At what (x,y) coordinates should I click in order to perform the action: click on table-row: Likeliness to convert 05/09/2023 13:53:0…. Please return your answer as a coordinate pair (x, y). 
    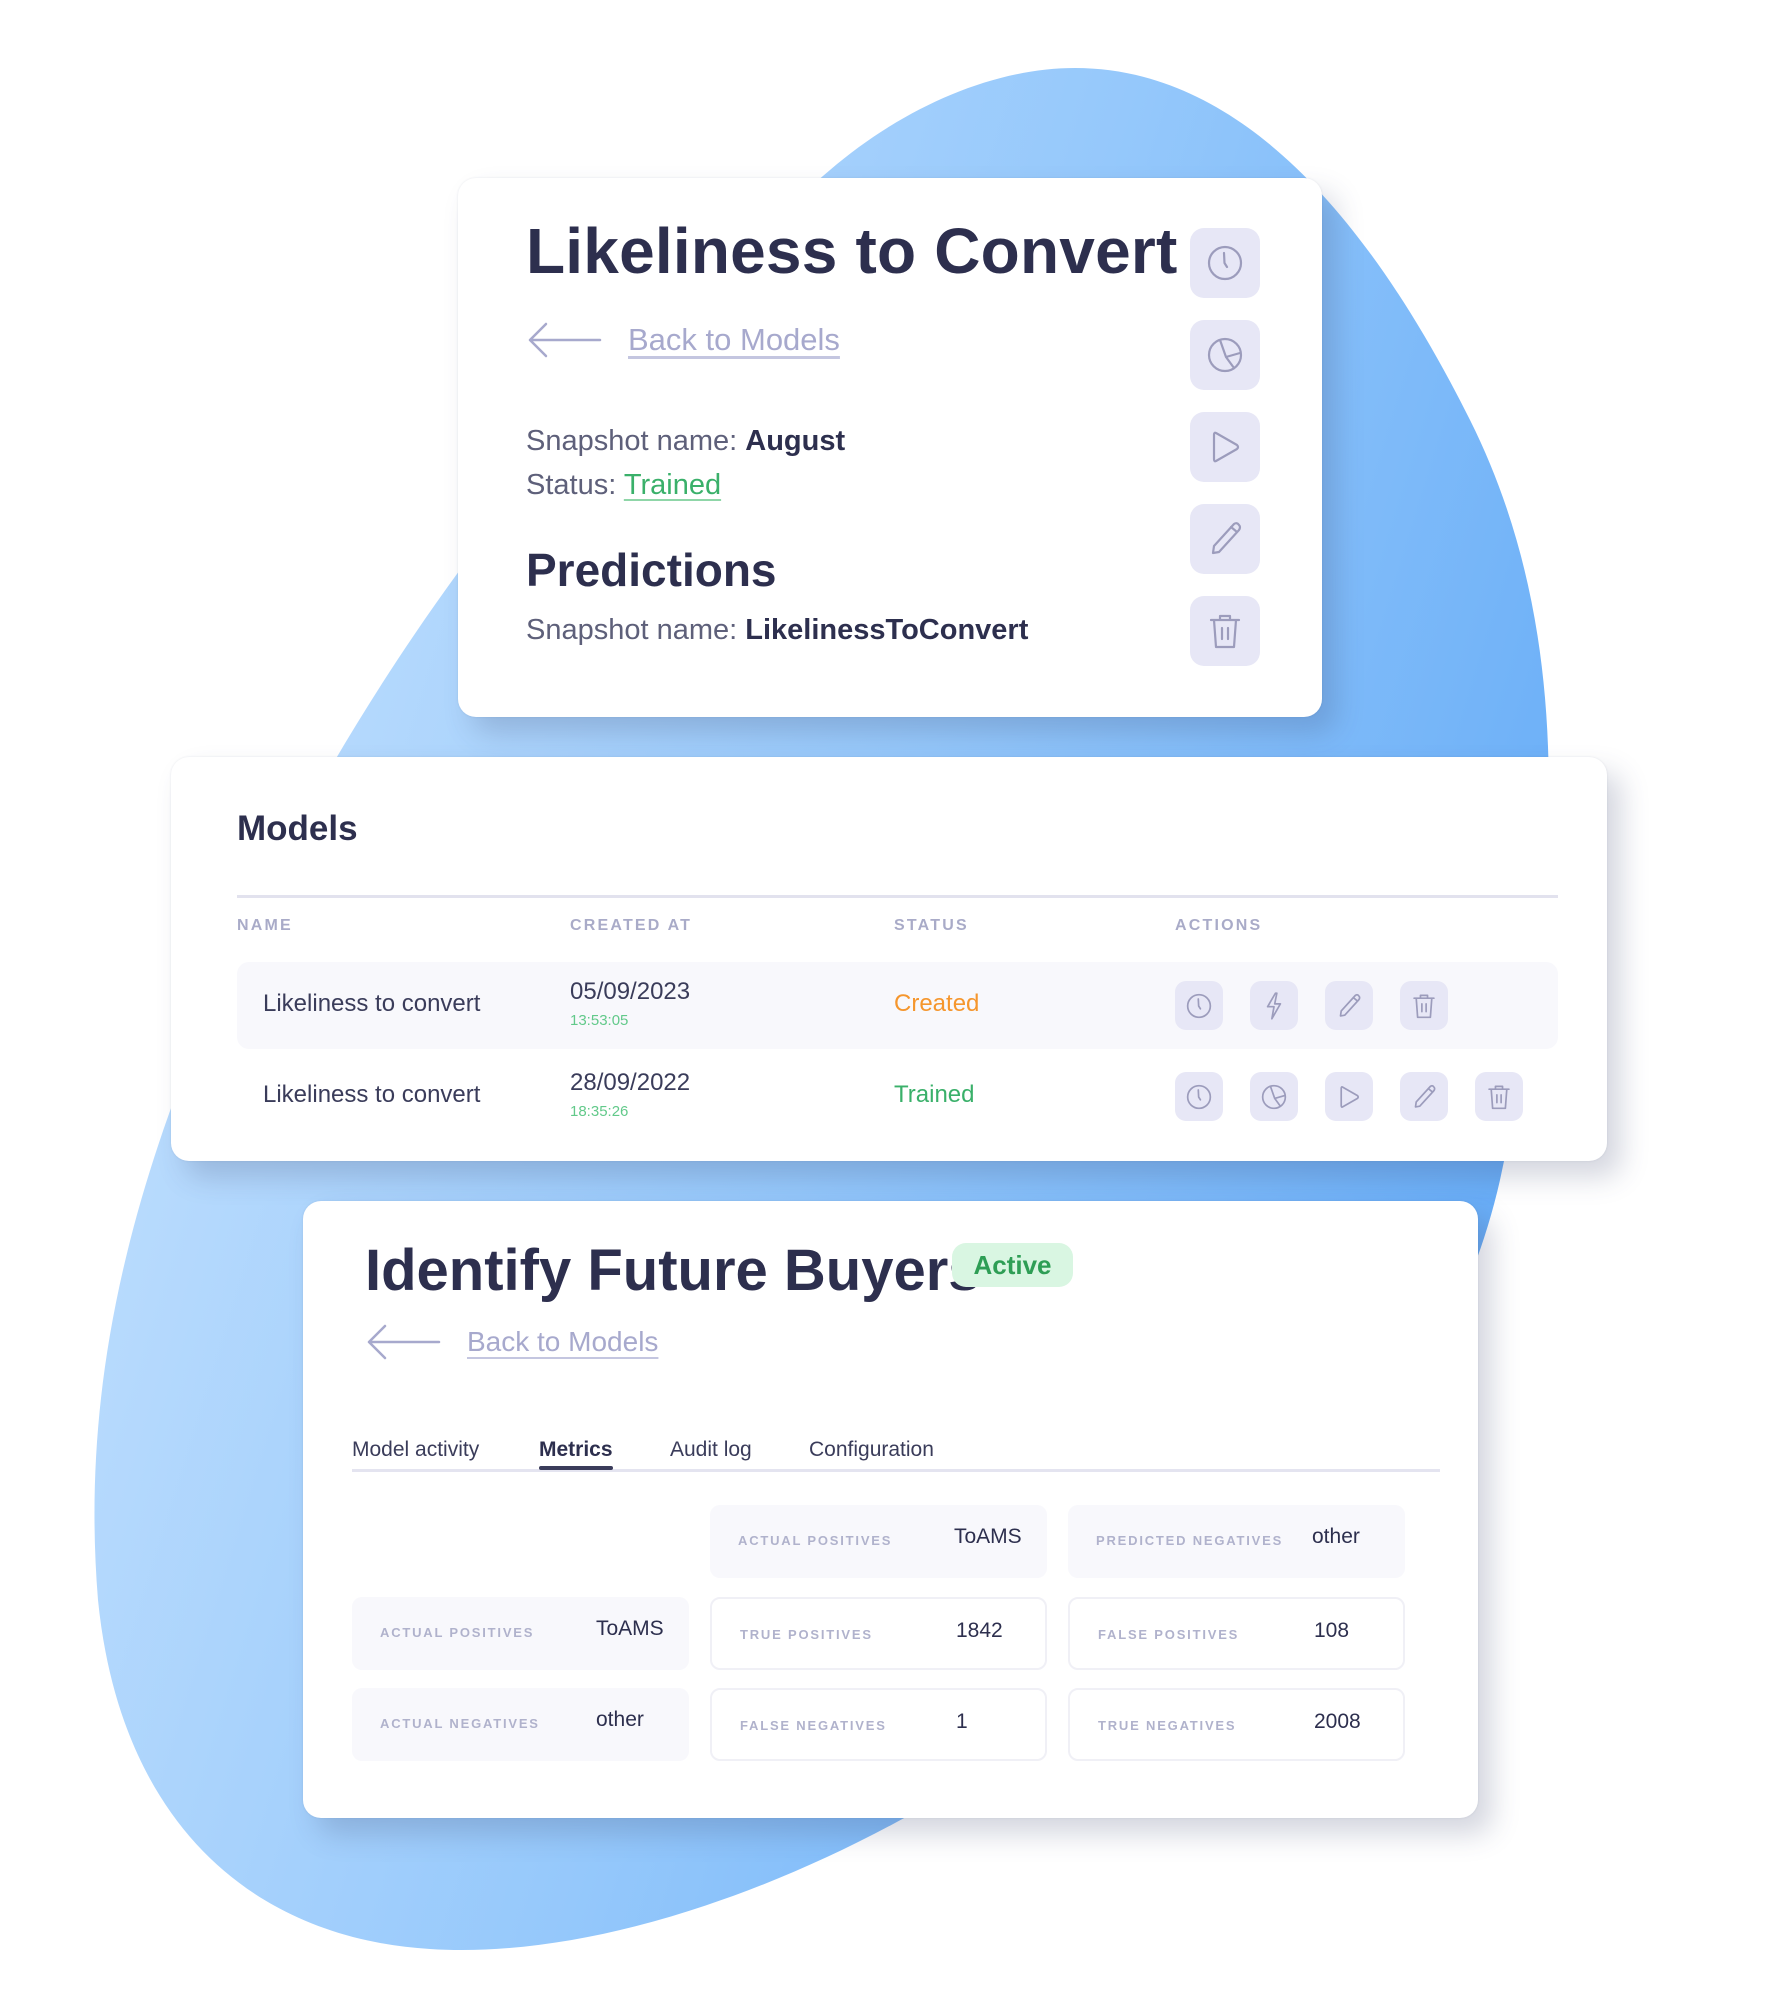
    Looking at the image, I should click on (897, 1005).